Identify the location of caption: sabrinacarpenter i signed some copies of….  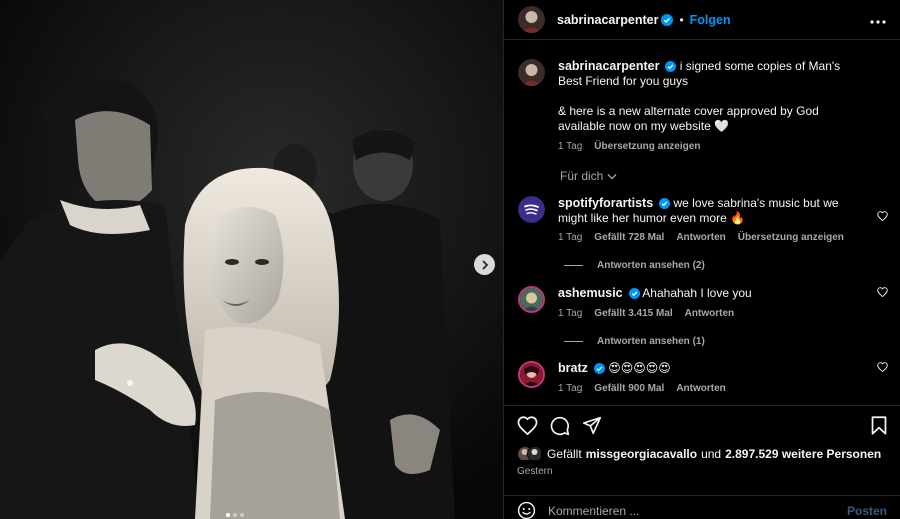
(702, 105).